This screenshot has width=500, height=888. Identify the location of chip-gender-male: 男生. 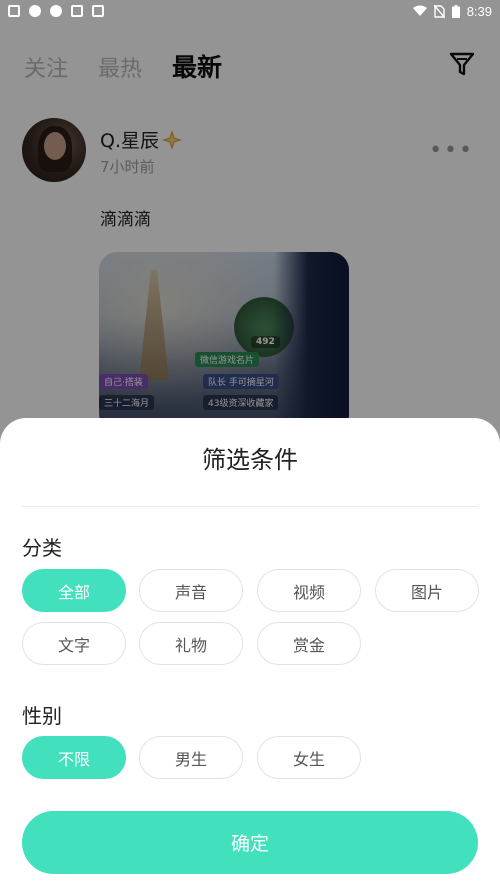
(191, 757).